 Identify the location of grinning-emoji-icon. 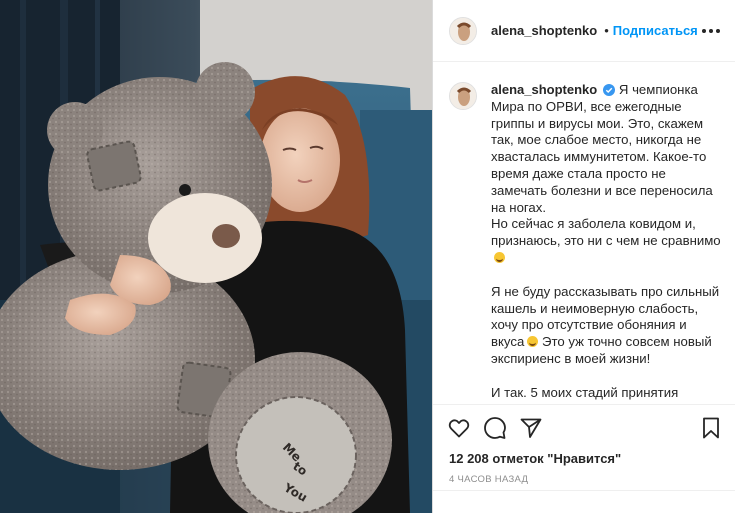
(499, 257).